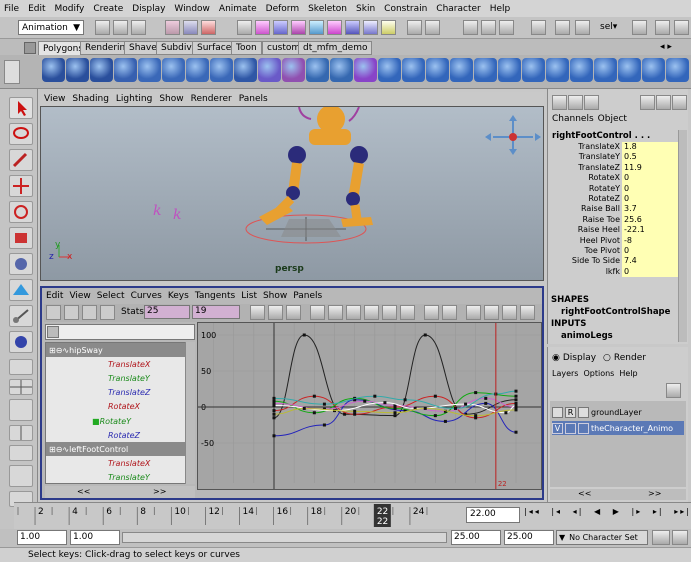 Image resolution: width=691 pixels, height=562 pixels. Describe the element at coordinates (21, 476) in the screenshot. I see `layout-hypergraph-icon` at that location.